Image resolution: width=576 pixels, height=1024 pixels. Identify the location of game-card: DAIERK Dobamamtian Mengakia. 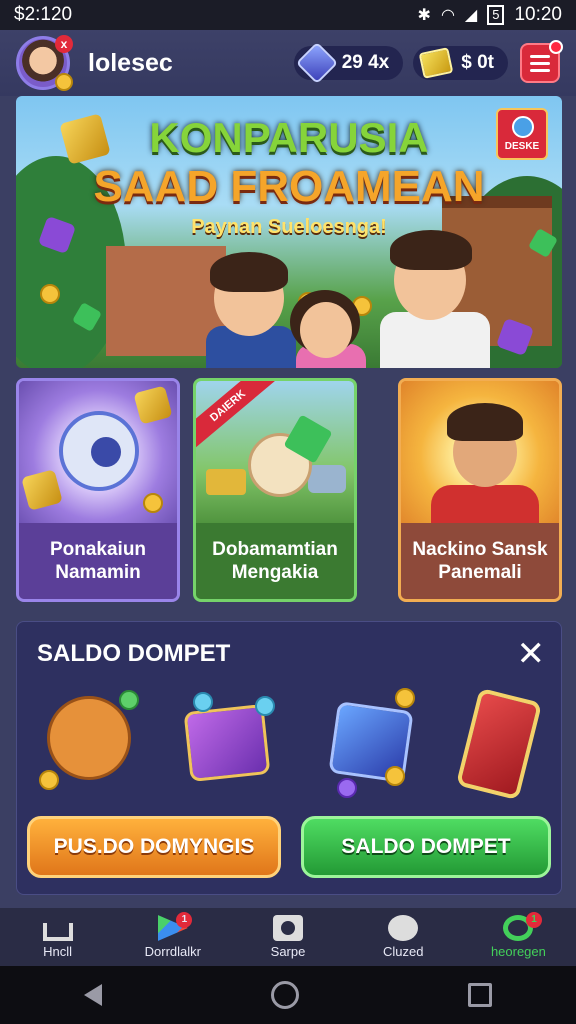
(275, 490).